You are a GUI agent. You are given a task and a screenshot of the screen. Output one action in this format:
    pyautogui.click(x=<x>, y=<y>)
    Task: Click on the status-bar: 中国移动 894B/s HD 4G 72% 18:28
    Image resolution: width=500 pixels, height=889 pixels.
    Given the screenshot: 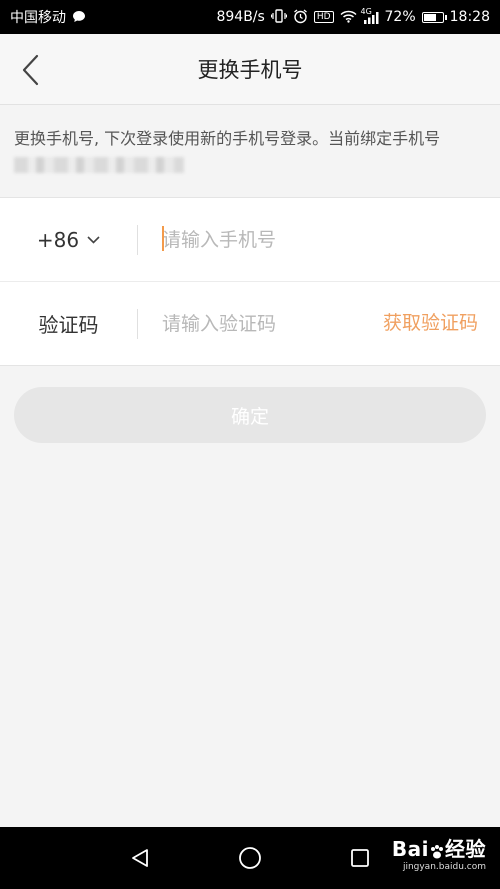 What is the action you would take?
    pyautogui.click(x=250, y=17)
    